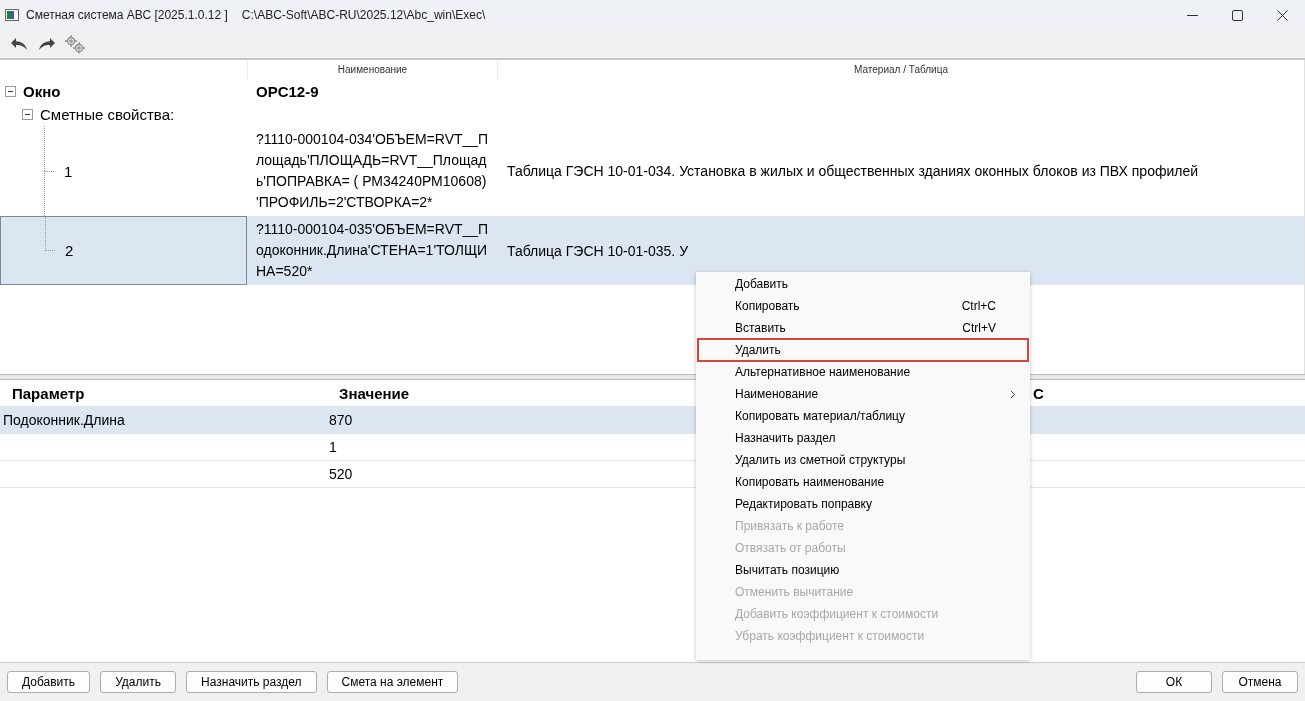 Image resolution: width=1305 pixels, height=701 pixels. What do you see at coordinates (863, 372) in the screenshot?
I see `menu-item: Альтернативное наименование` at bounding box center [863, 372].